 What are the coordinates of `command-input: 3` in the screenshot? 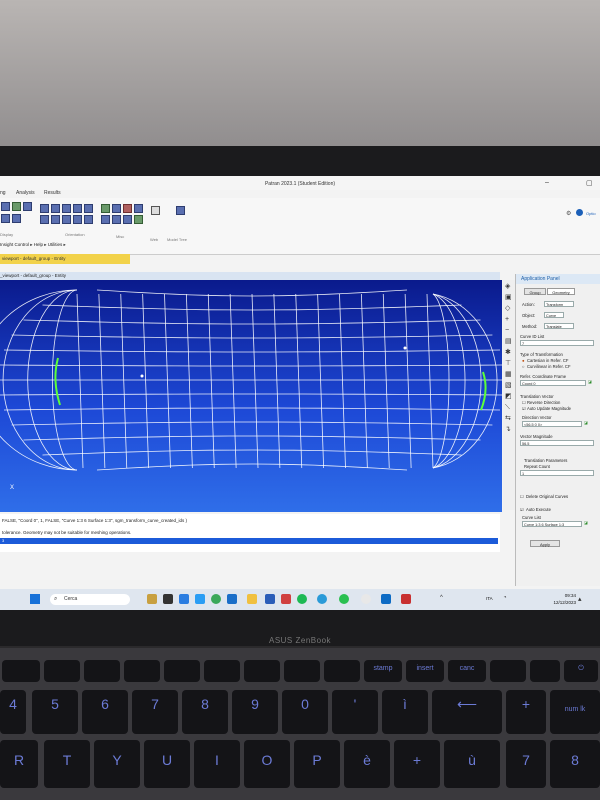 It's located at (249, 541).